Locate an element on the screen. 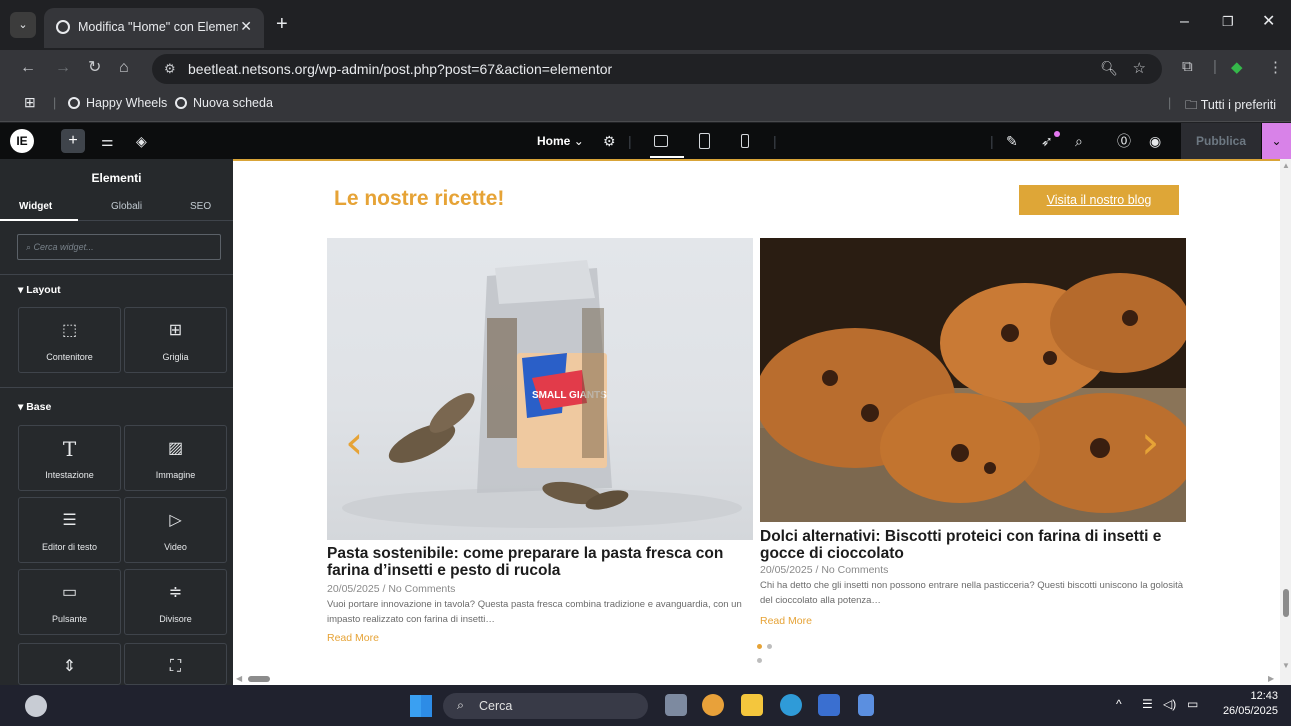 The width and height of the screenshot is (1291, 726). back-icon: ← is located at coordinates (28, 68).